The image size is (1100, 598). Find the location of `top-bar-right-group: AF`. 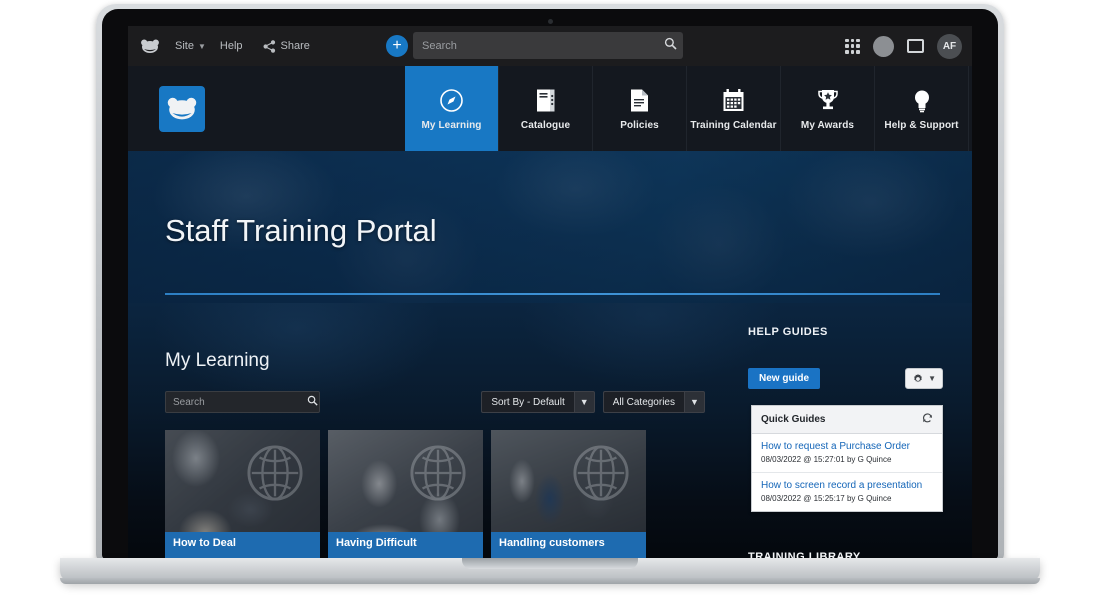

top-bar-right-group: AF is located at coordinates (903, 46).